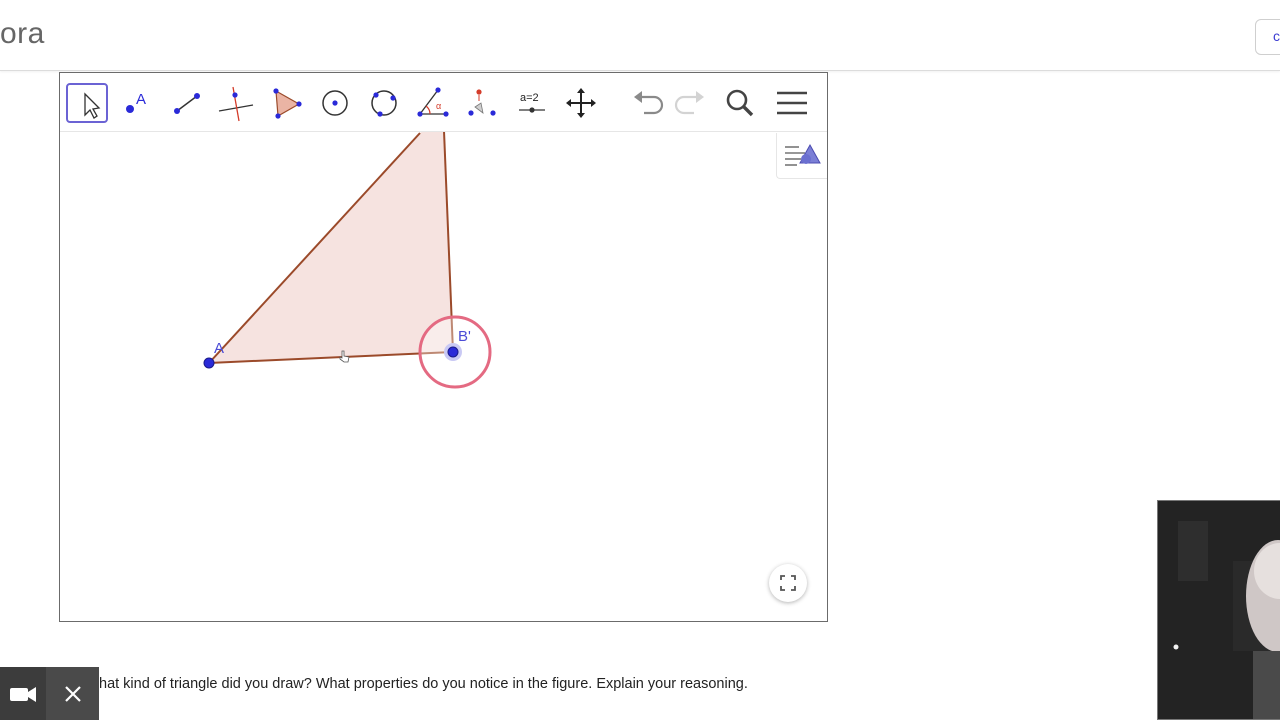  I want to click on redo-icon, so click(689, 103).